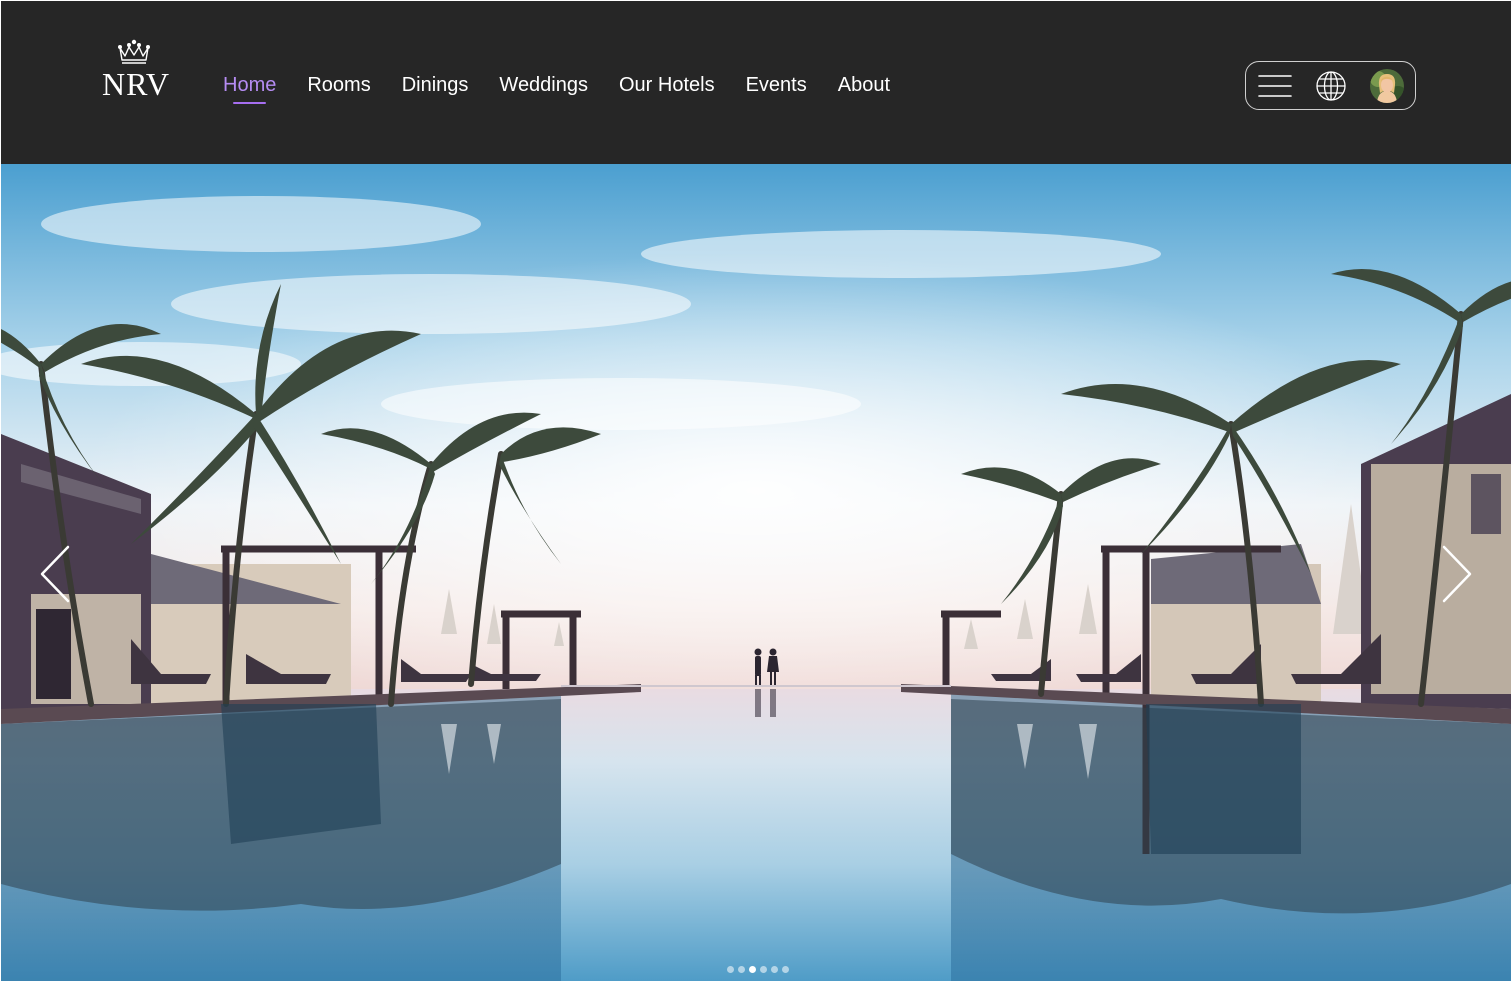  I want to click on hamburger-menu-icon, so click(1275, 86).